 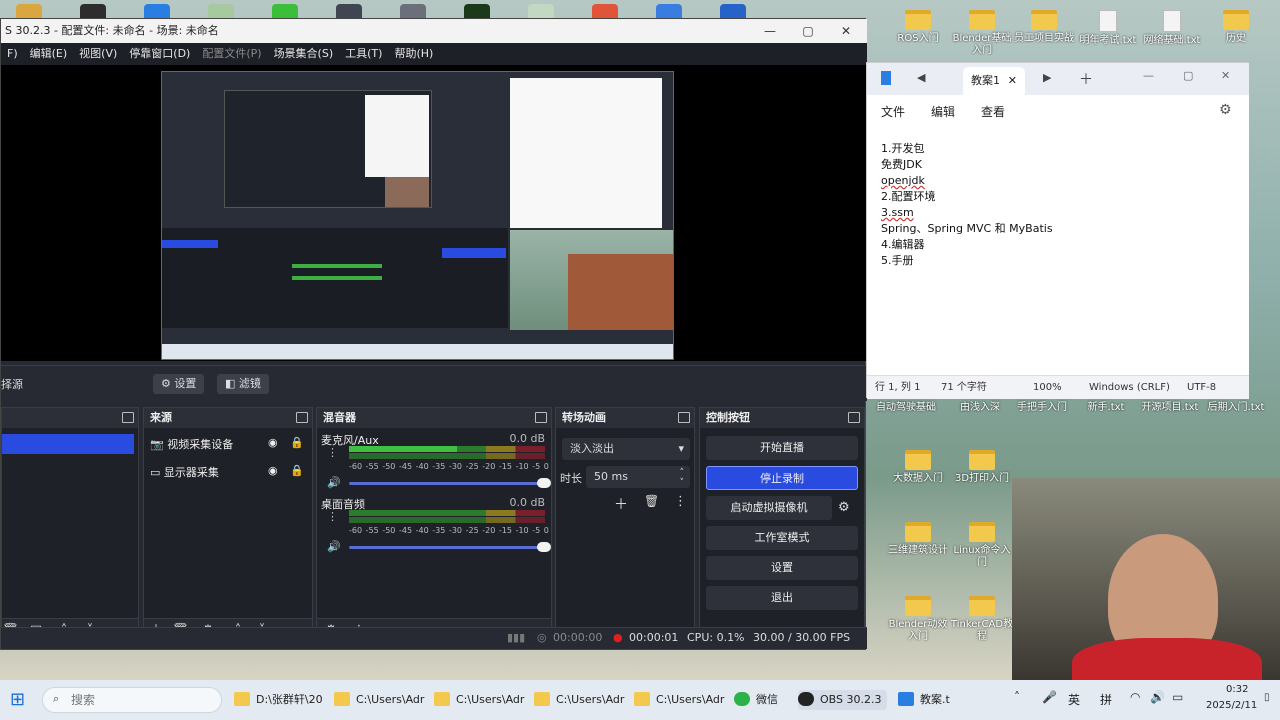 What do you see at coordinates (1172, 28) in the screenshot?
I see `desktop-file-icon: 网络基础.txt` at bounding box center [1172, 28].